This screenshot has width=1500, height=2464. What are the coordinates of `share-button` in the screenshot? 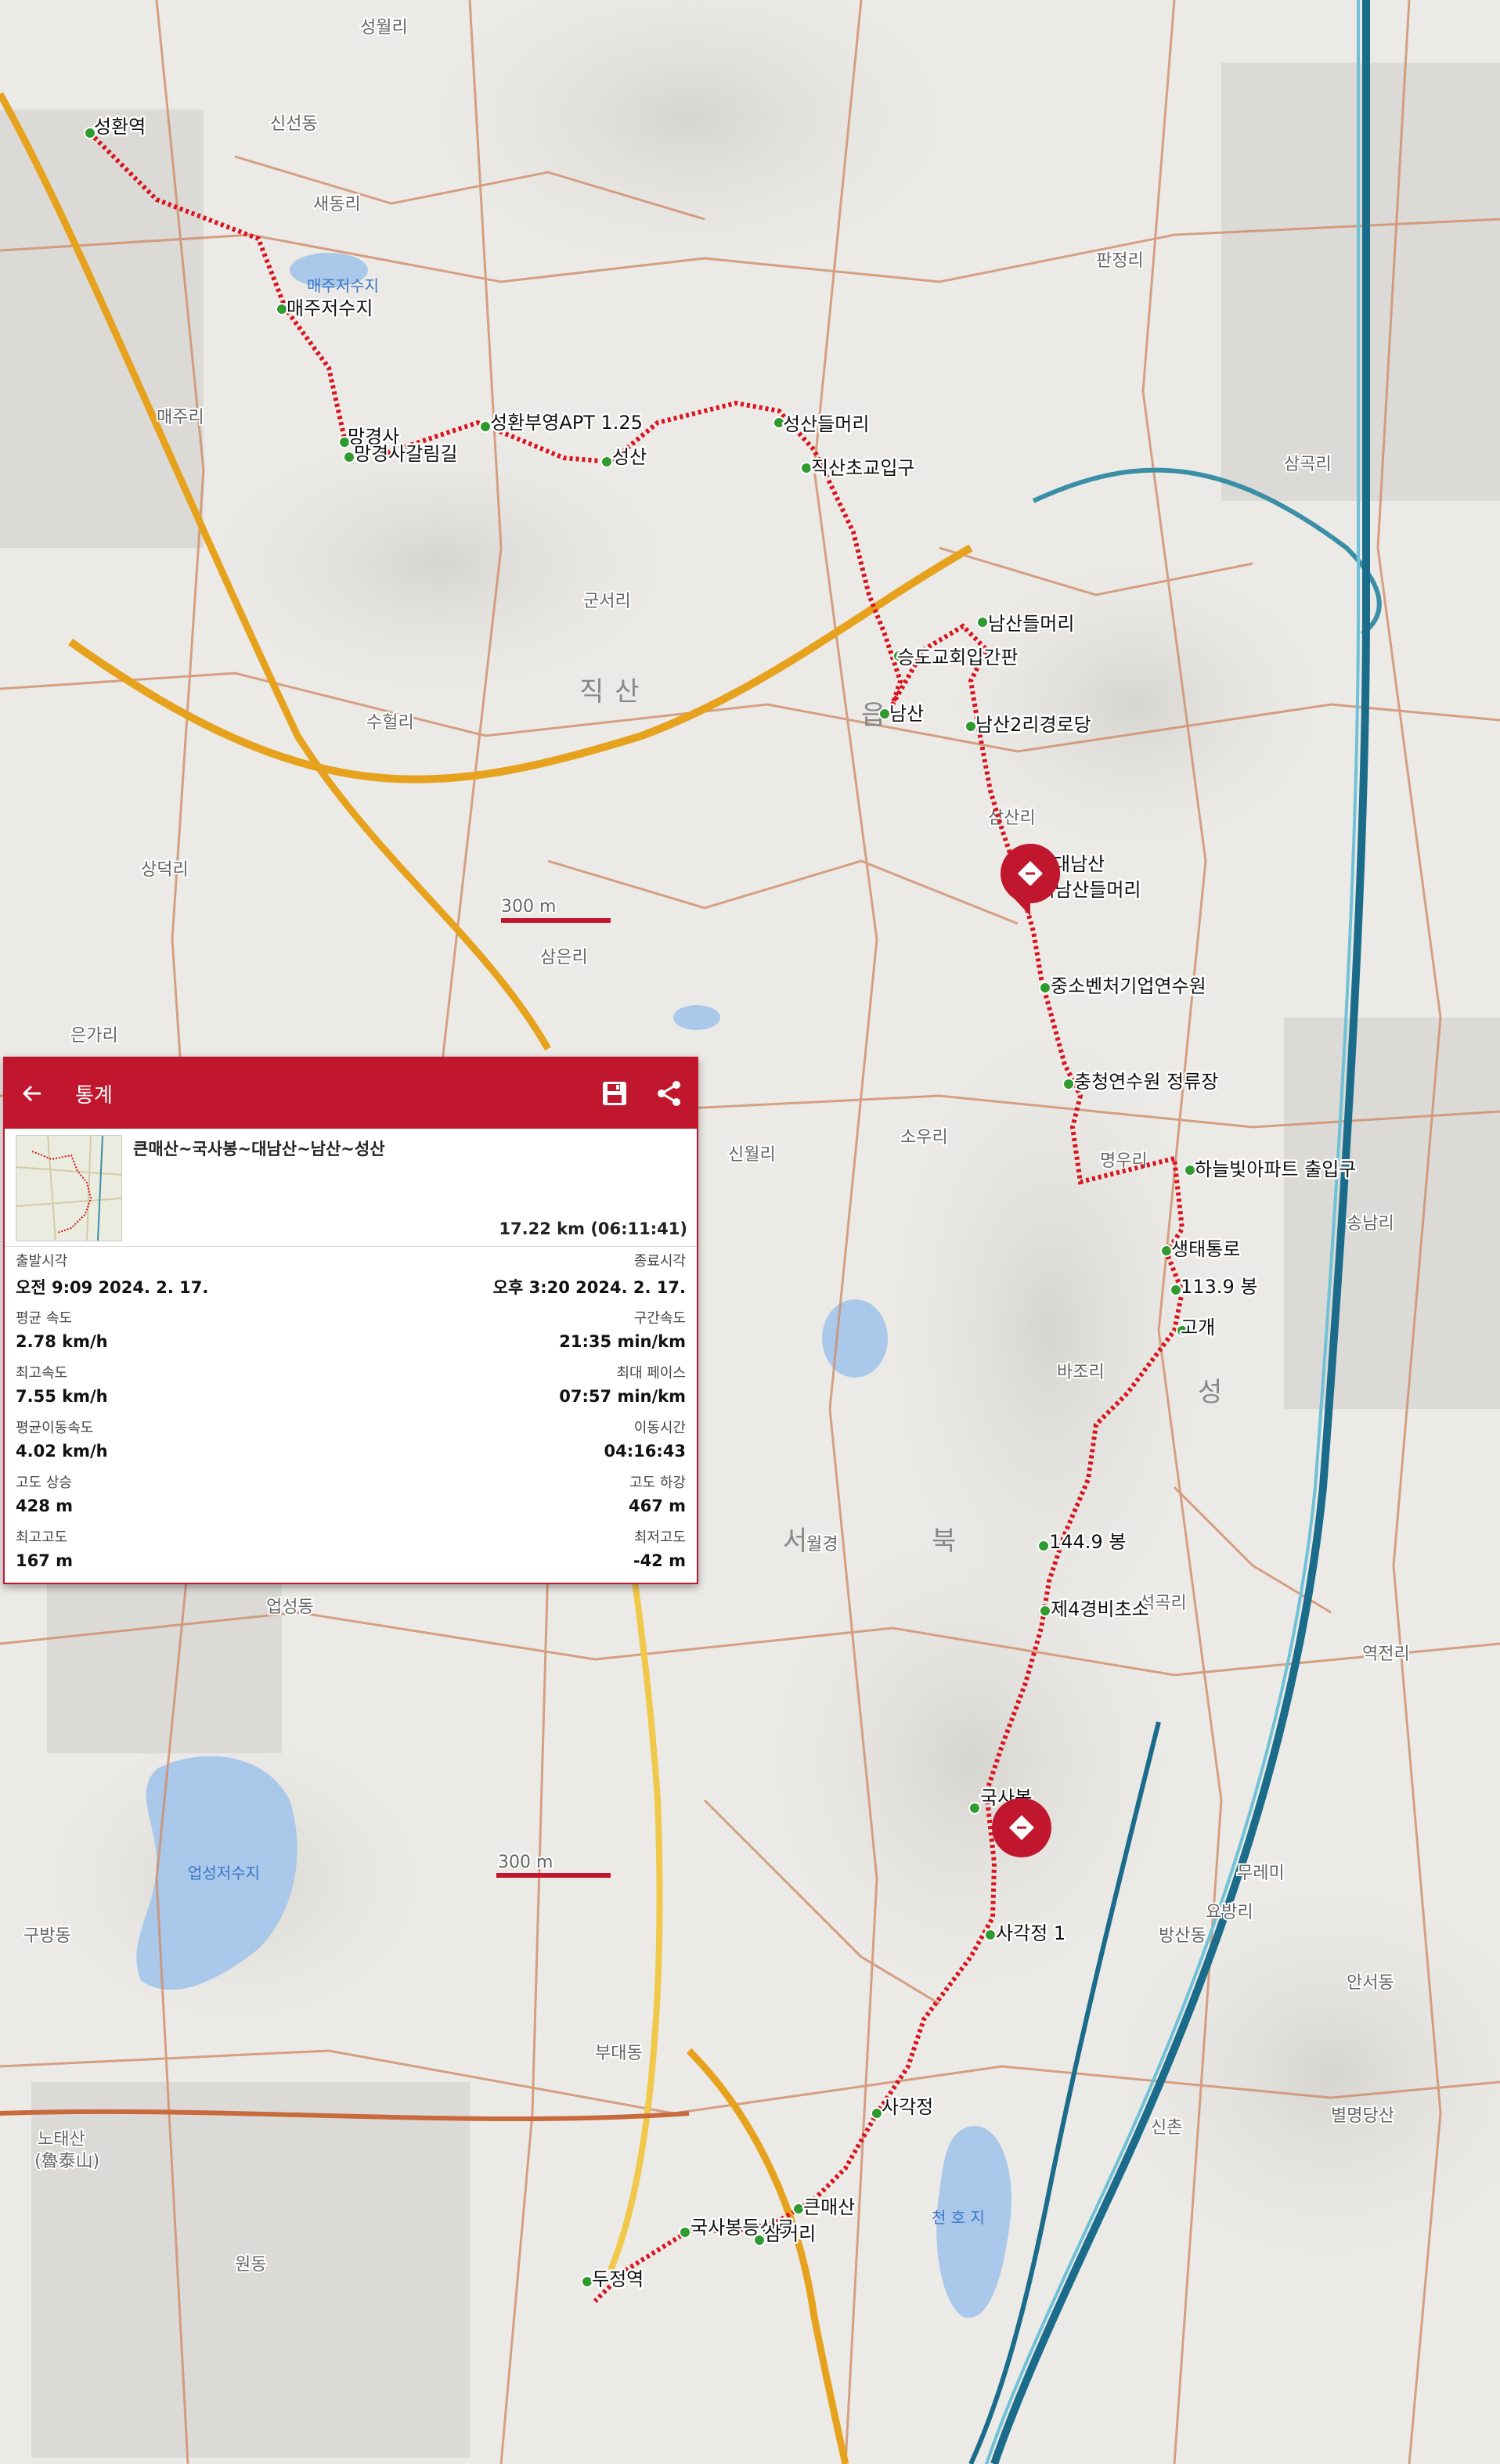 It's located at (669, 1093).